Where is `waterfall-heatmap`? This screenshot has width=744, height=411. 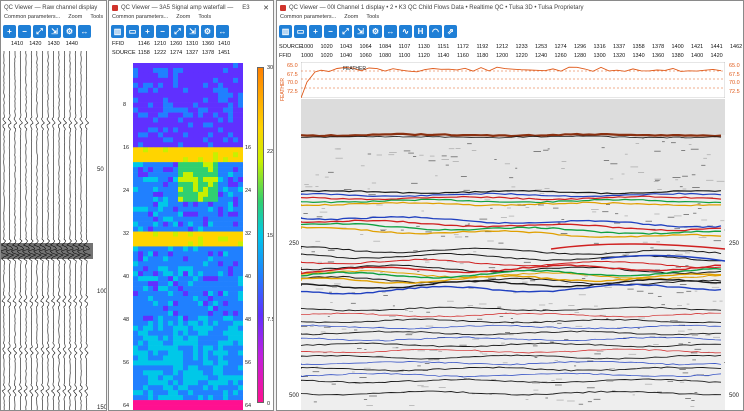 waterfall-heatmap is located at coordinates (188, 236).